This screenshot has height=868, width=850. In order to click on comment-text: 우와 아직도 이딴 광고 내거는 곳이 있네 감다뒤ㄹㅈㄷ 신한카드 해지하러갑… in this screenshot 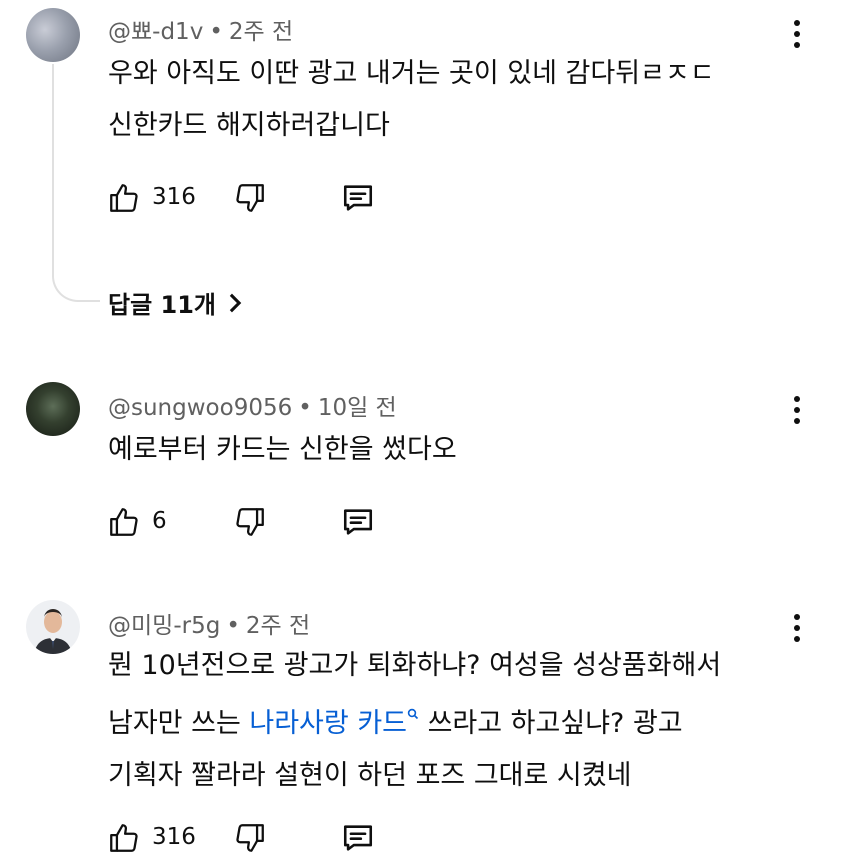, I will do `click(448, 100)`.